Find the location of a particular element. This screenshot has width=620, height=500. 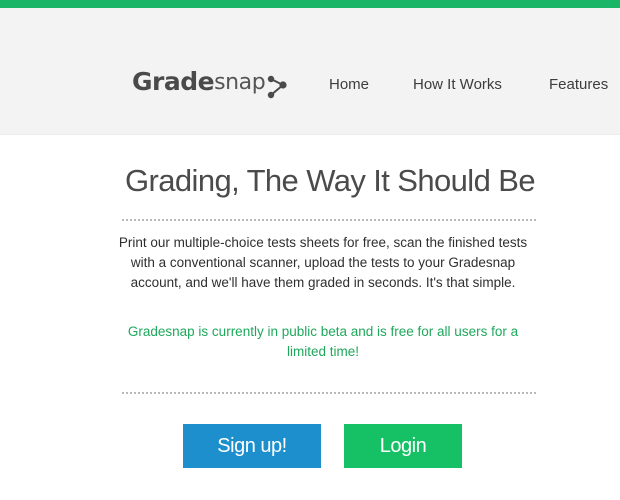

nav-how-it-works-link: How It Works is located at coordinates (457, 84).